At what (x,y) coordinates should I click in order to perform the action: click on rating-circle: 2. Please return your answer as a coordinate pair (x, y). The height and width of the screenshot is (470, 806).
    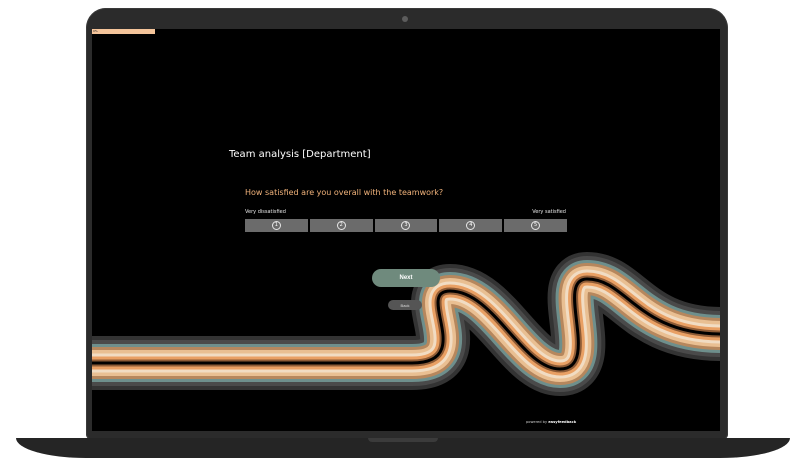
    Looking at the image, I should click on (341, 225).